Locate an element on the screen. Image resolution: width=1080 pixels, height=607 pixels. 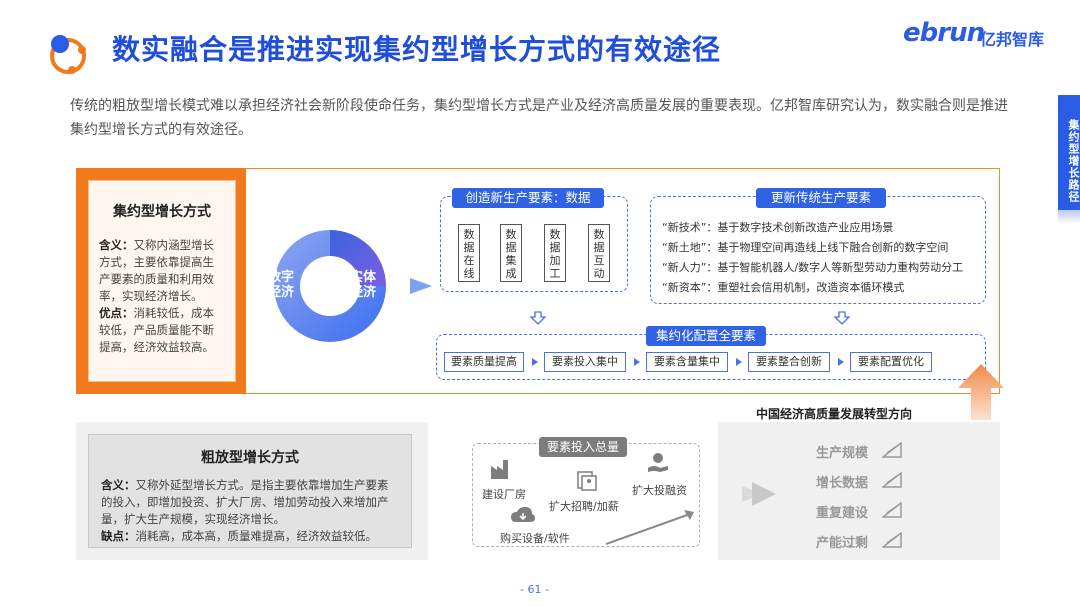
config-step: 要素含量集中 is located at coordinates (687, 362).